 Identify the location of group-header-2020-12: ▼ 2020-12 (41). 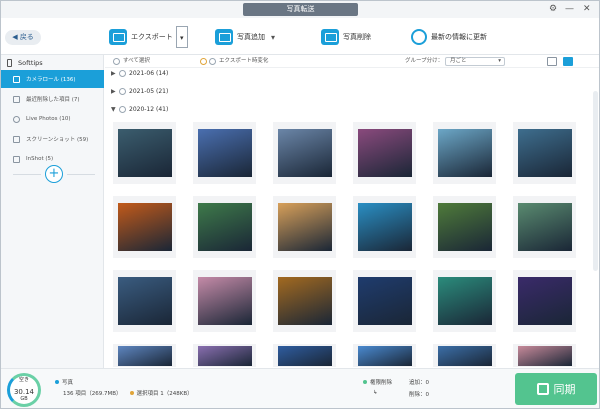
(139, 109).